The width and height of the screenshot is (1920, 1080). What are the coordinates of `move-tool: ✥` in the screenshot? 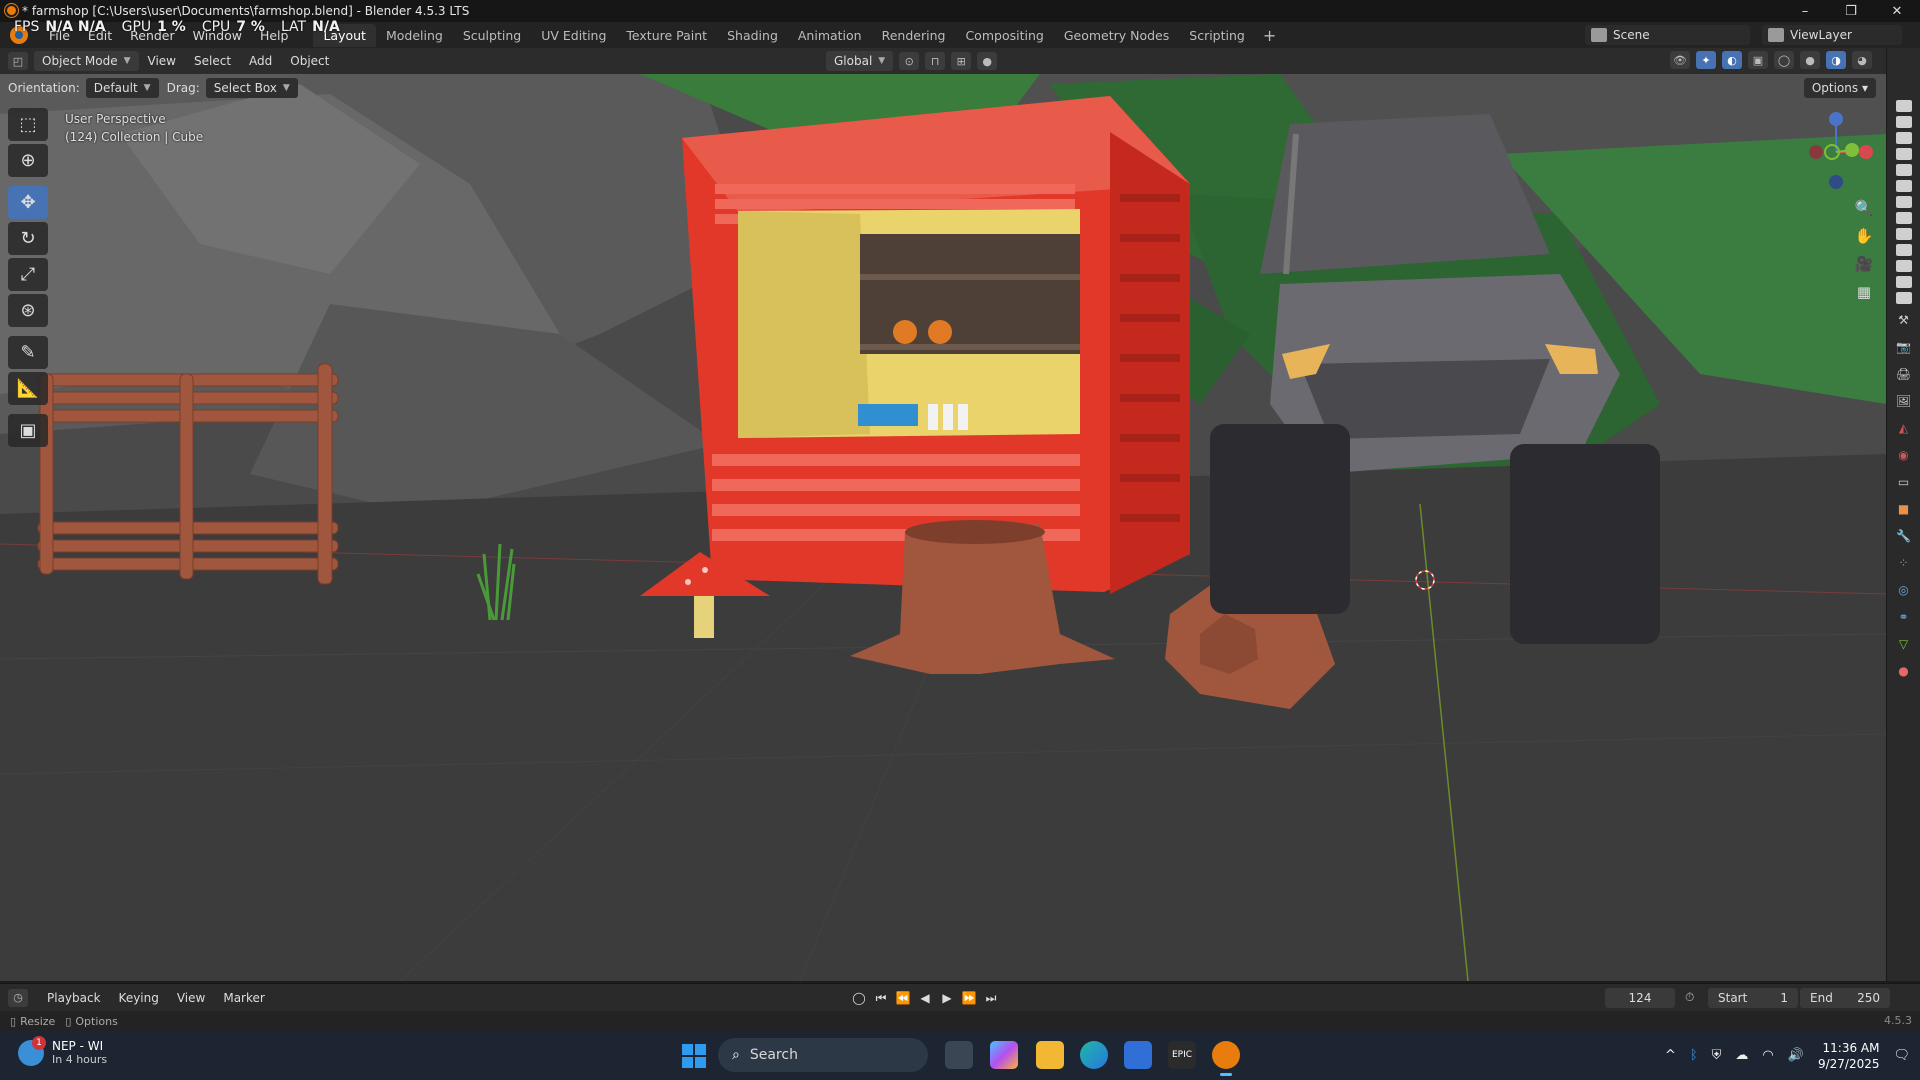 It's located at (28, 202).